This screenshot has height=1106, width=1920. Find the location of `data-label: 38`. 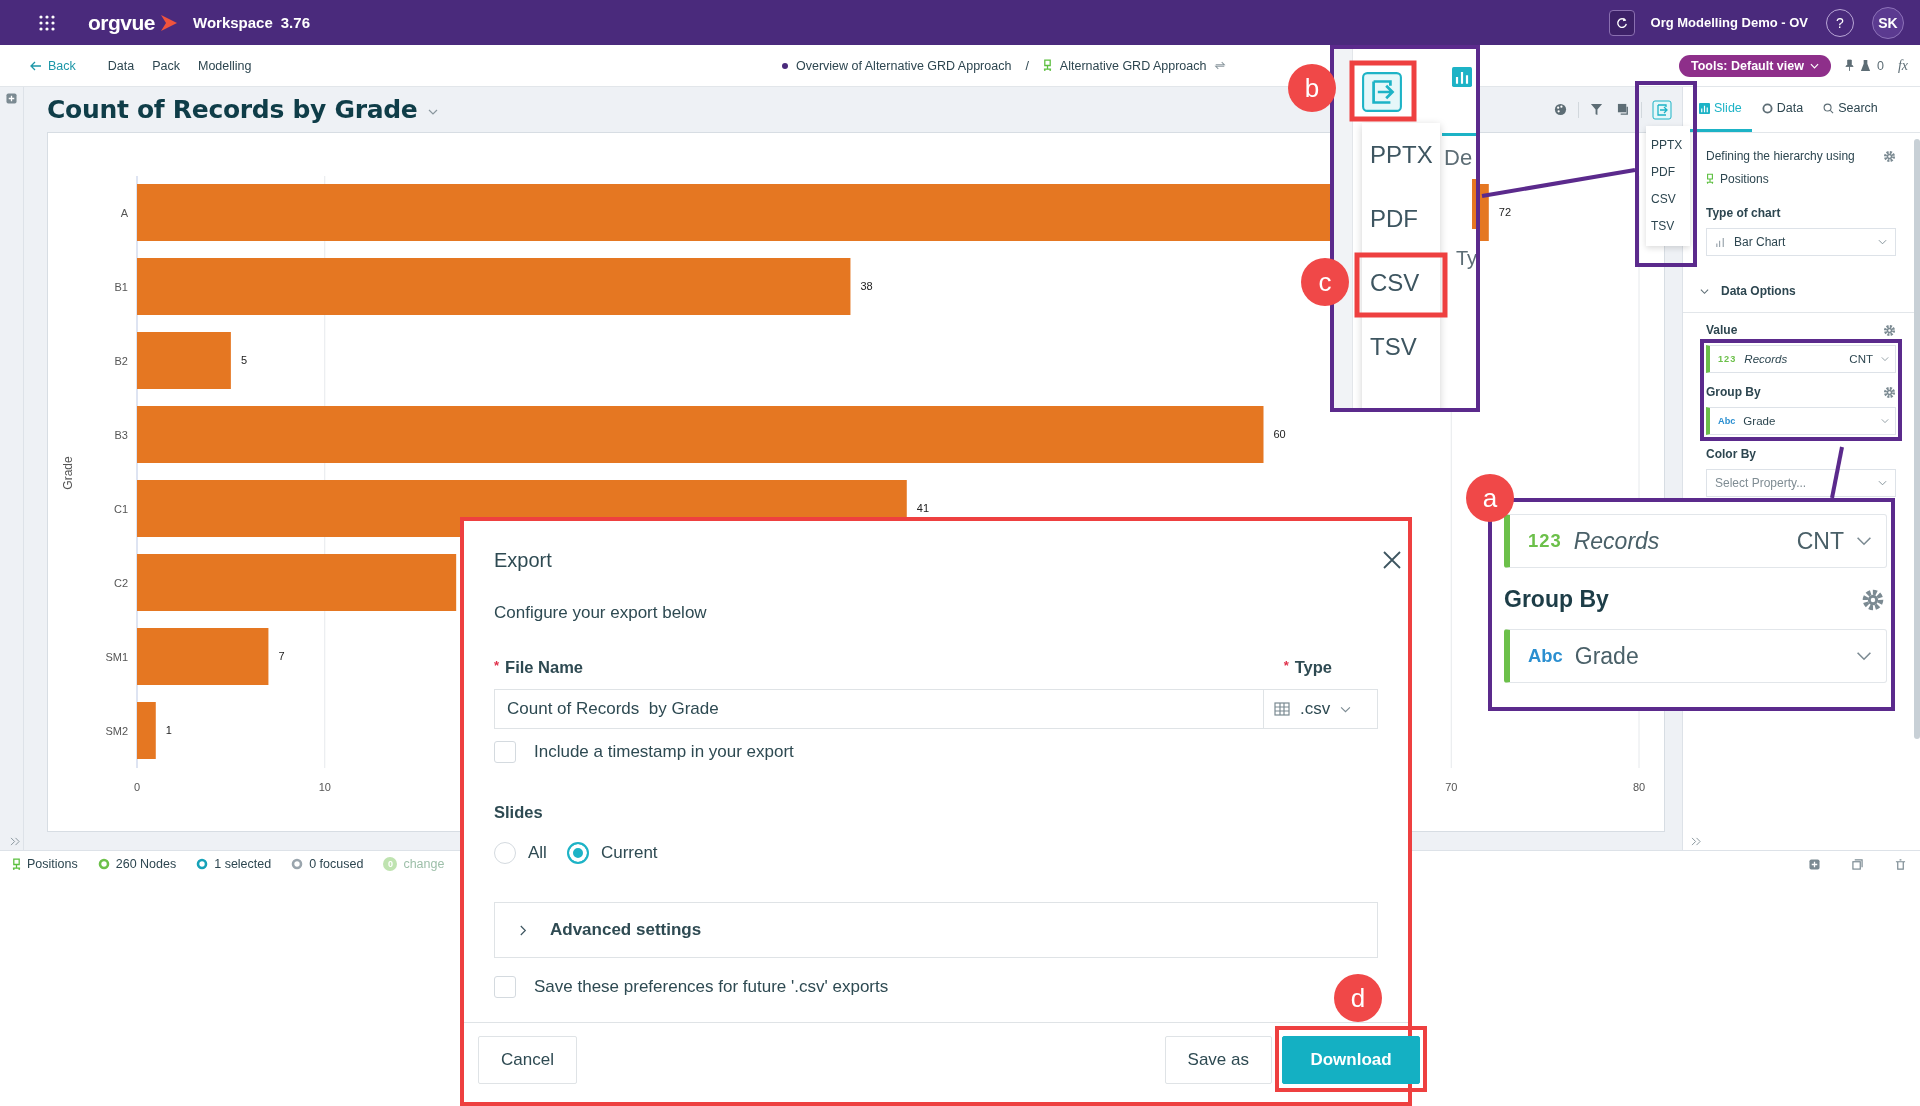

data-label: 38 is located at coordinates (866, 286).